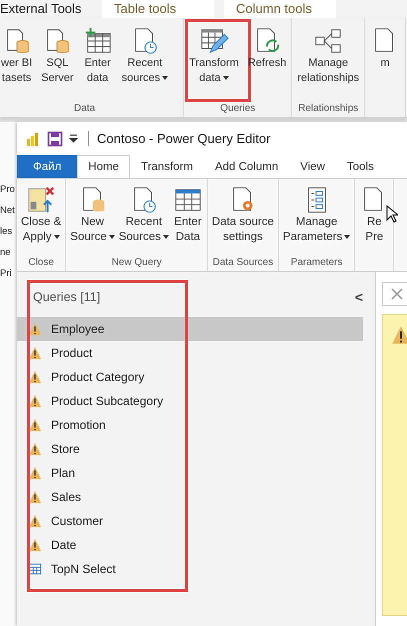  Describe the element at coordinates (238, 109) in the screenshot. I see `group-label: Queries` at that location.